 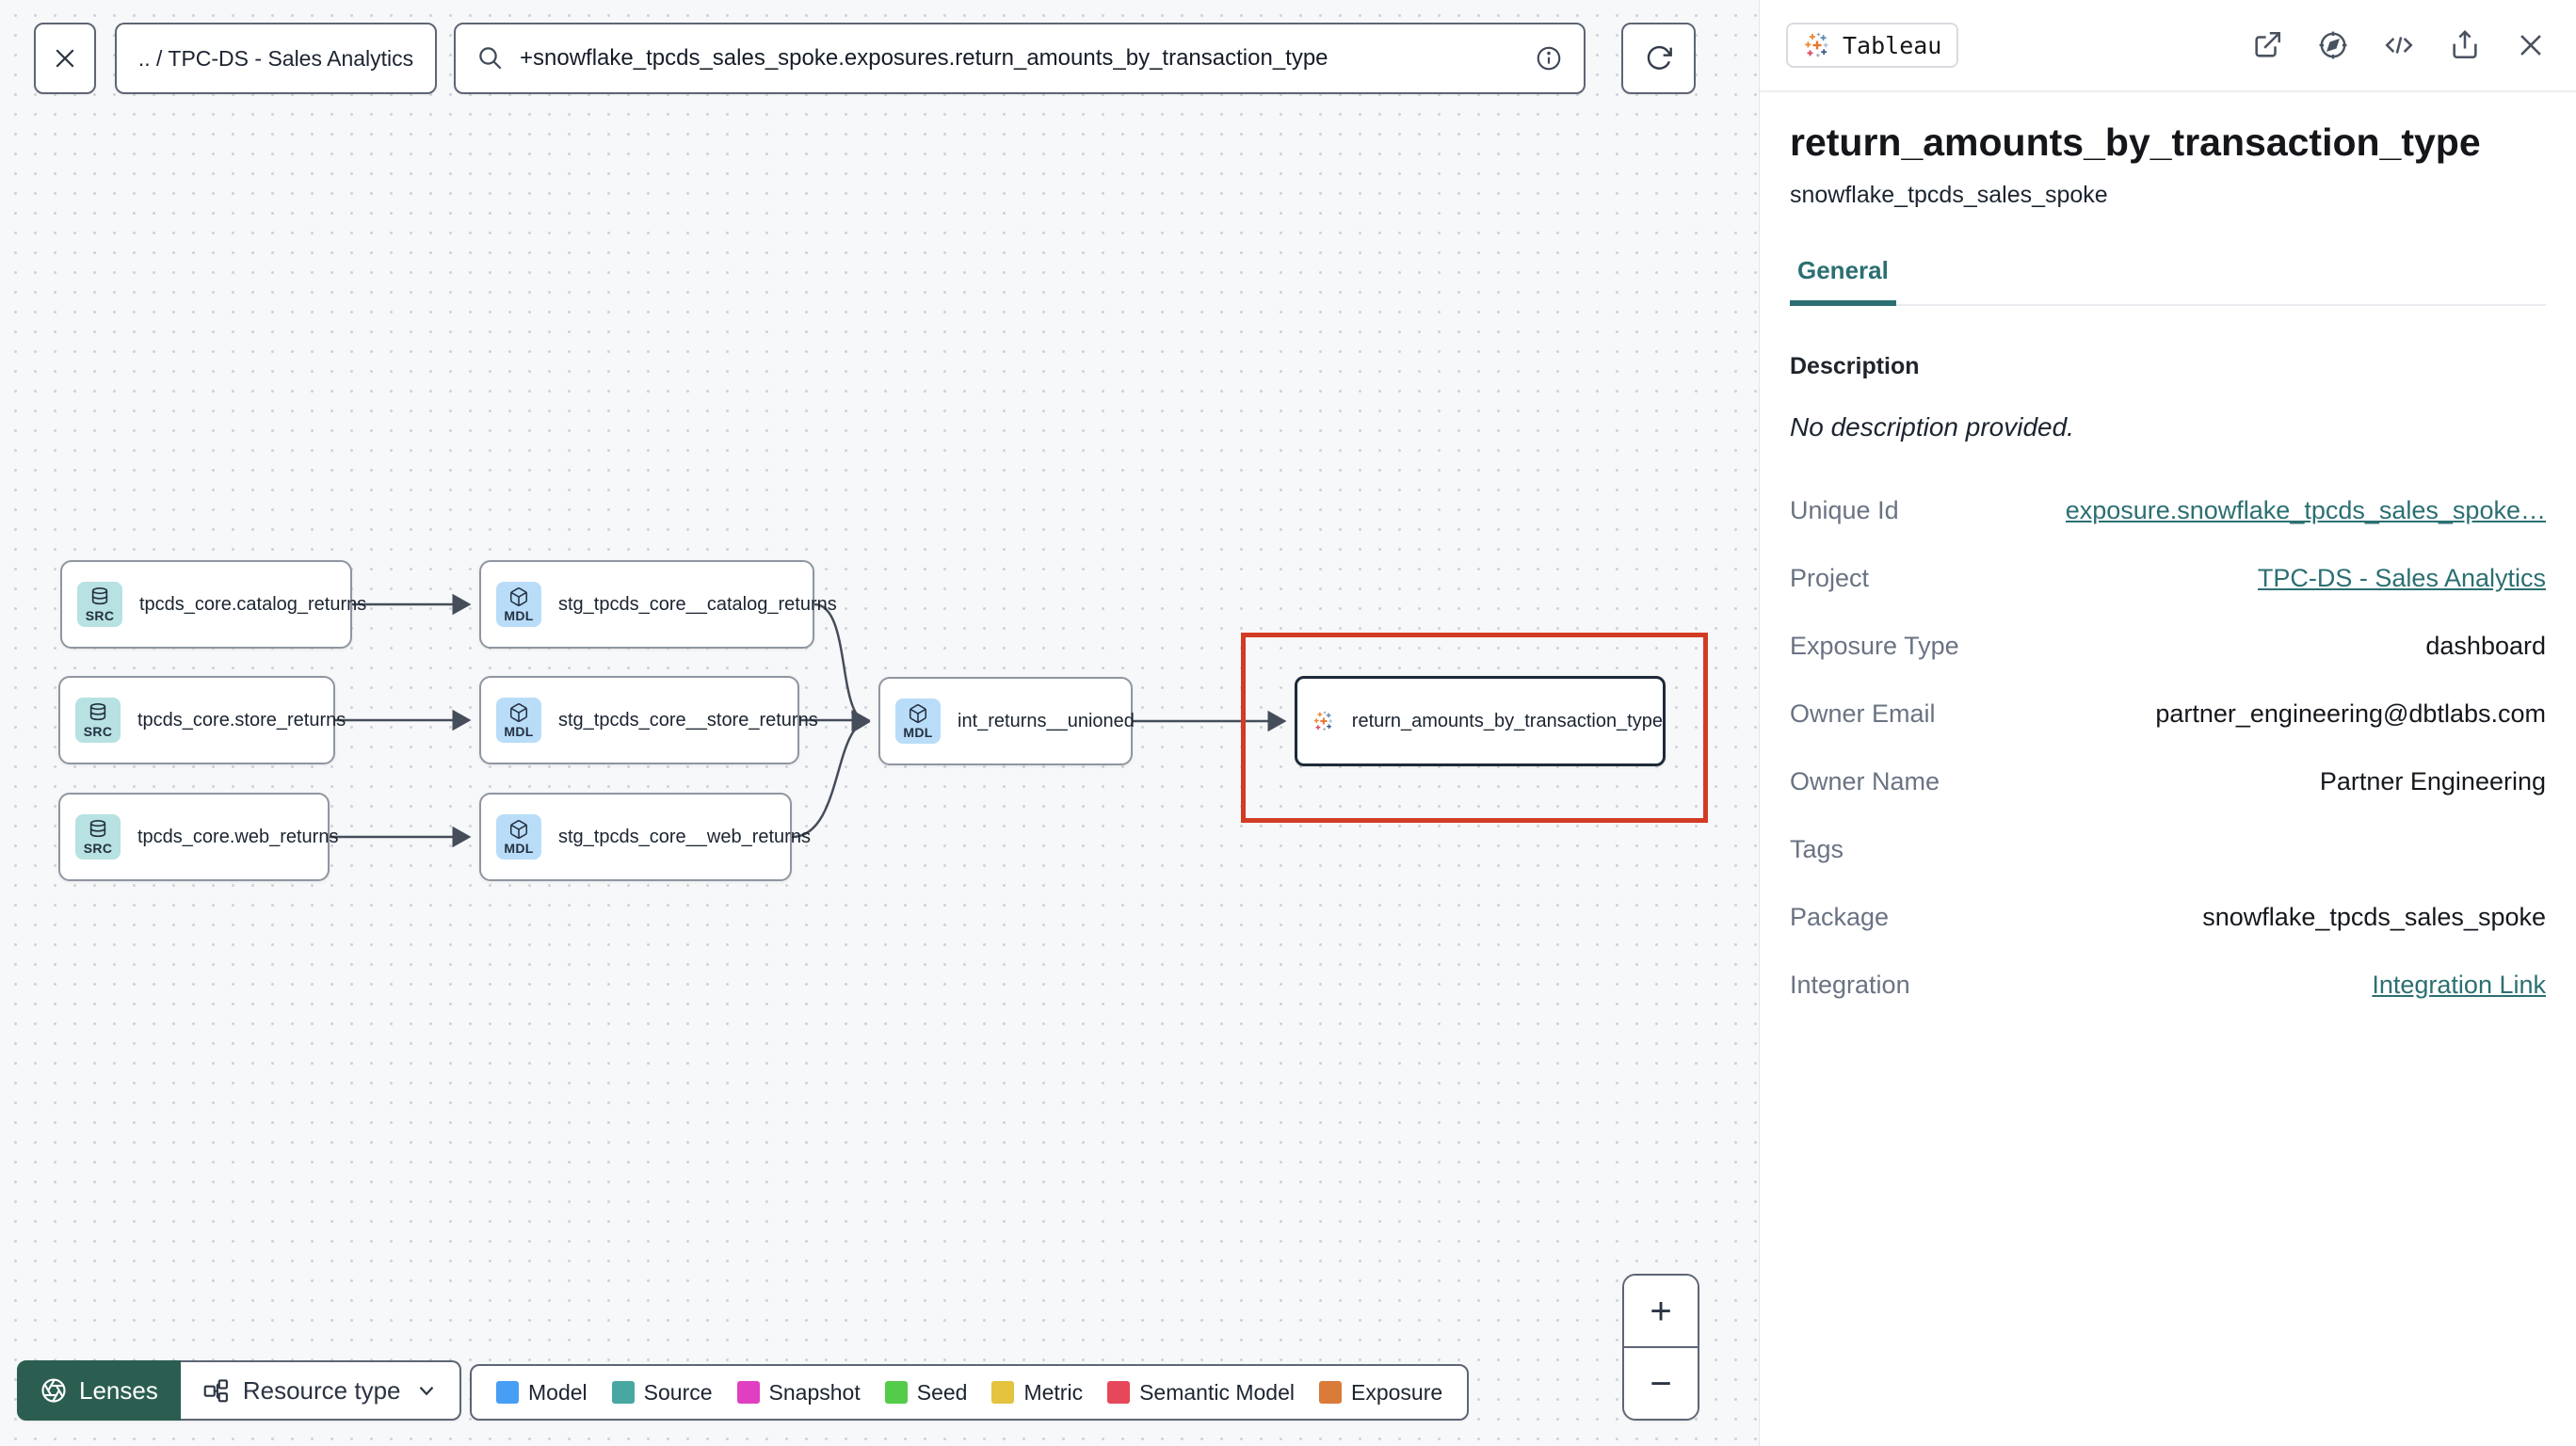 I want to click on lens-controls: Lenses Resource type, so click(x=239, y=1390).